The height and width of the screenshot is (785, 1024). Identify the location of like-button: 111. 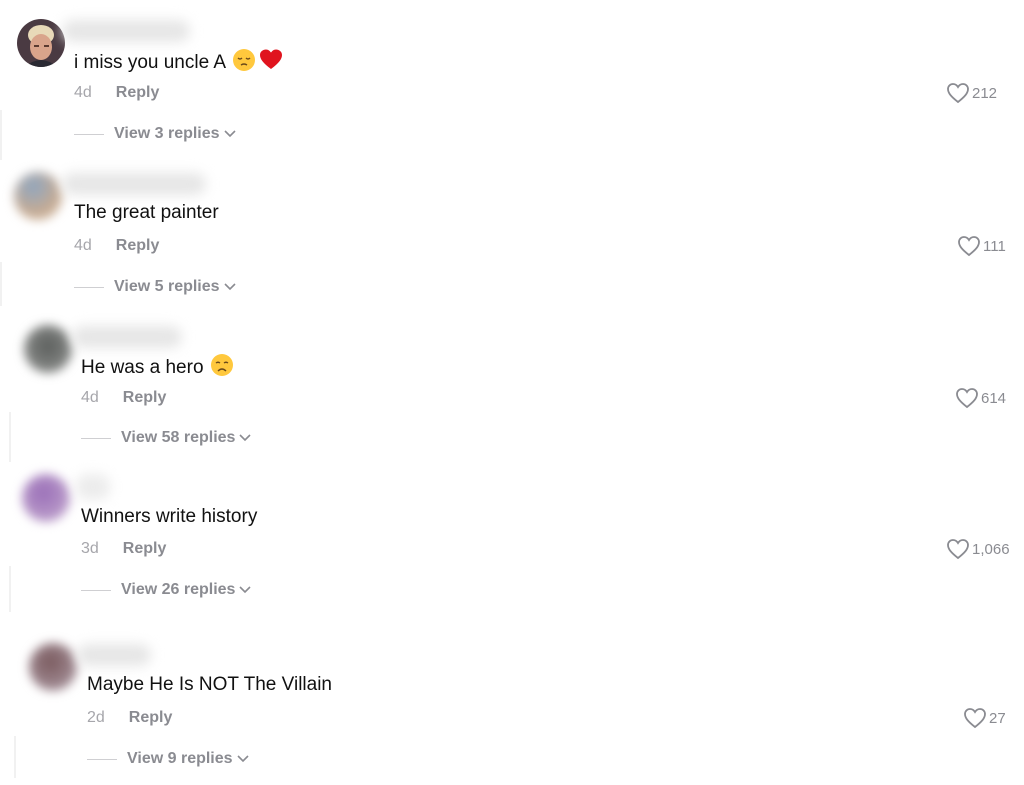
(981, 246).